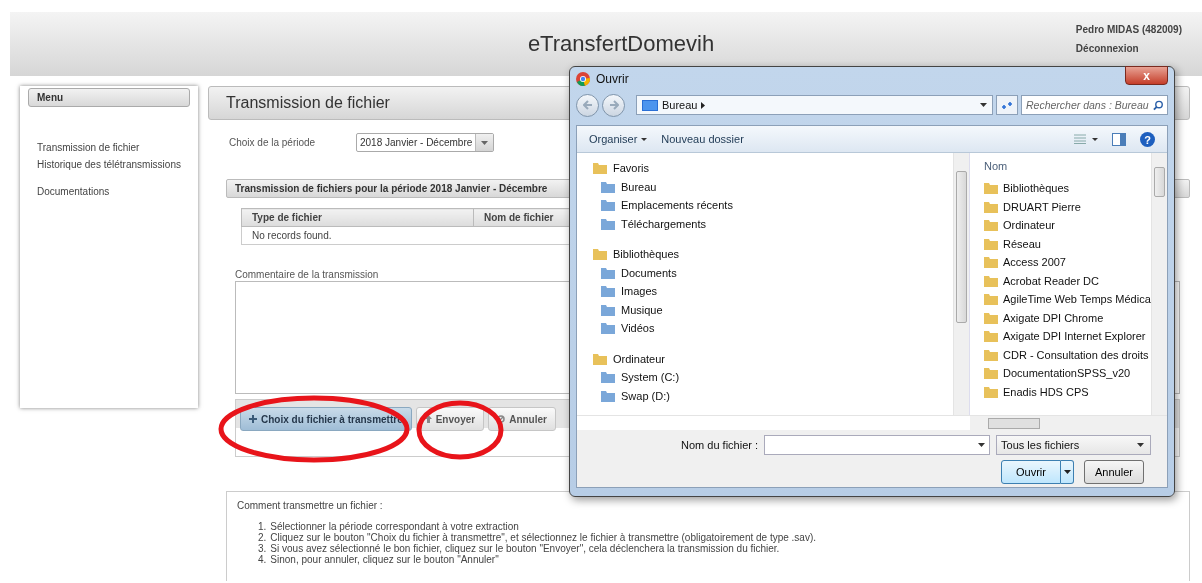  Describe the element at coordinates (1094, 105) in the screenshot. I see `search-field: Rechercher dans : Bureau` at that location.